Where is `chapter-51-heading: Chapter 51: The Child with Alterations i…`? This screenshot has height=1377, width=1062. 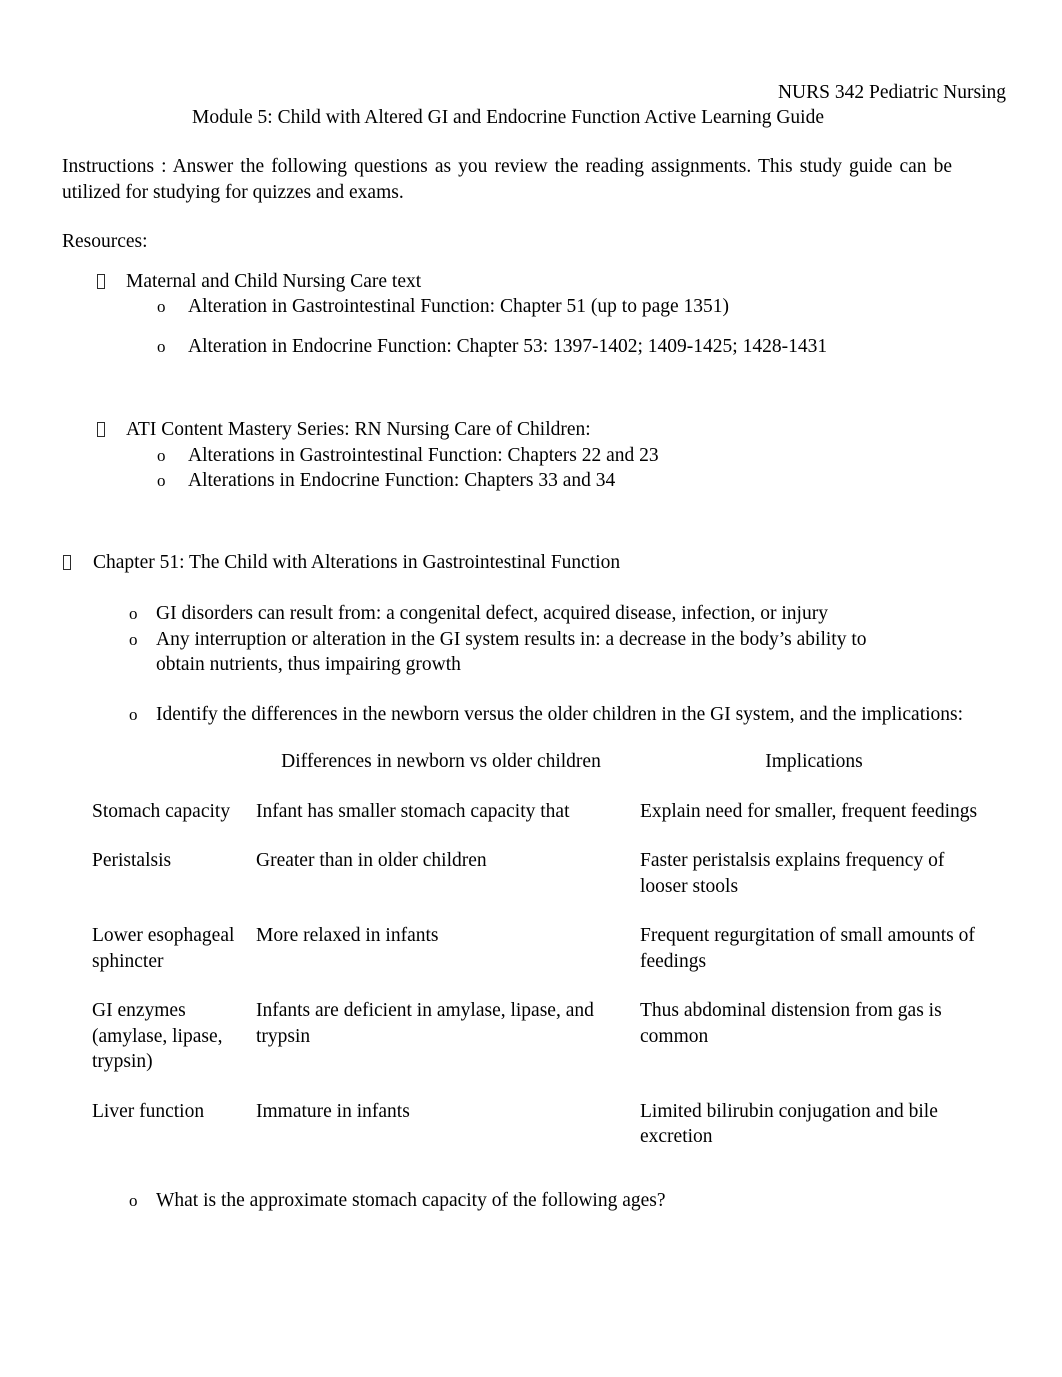 chapter-51-heading: Chapter 51: The Child with Alterations i… is located at coordinates (534, 563).